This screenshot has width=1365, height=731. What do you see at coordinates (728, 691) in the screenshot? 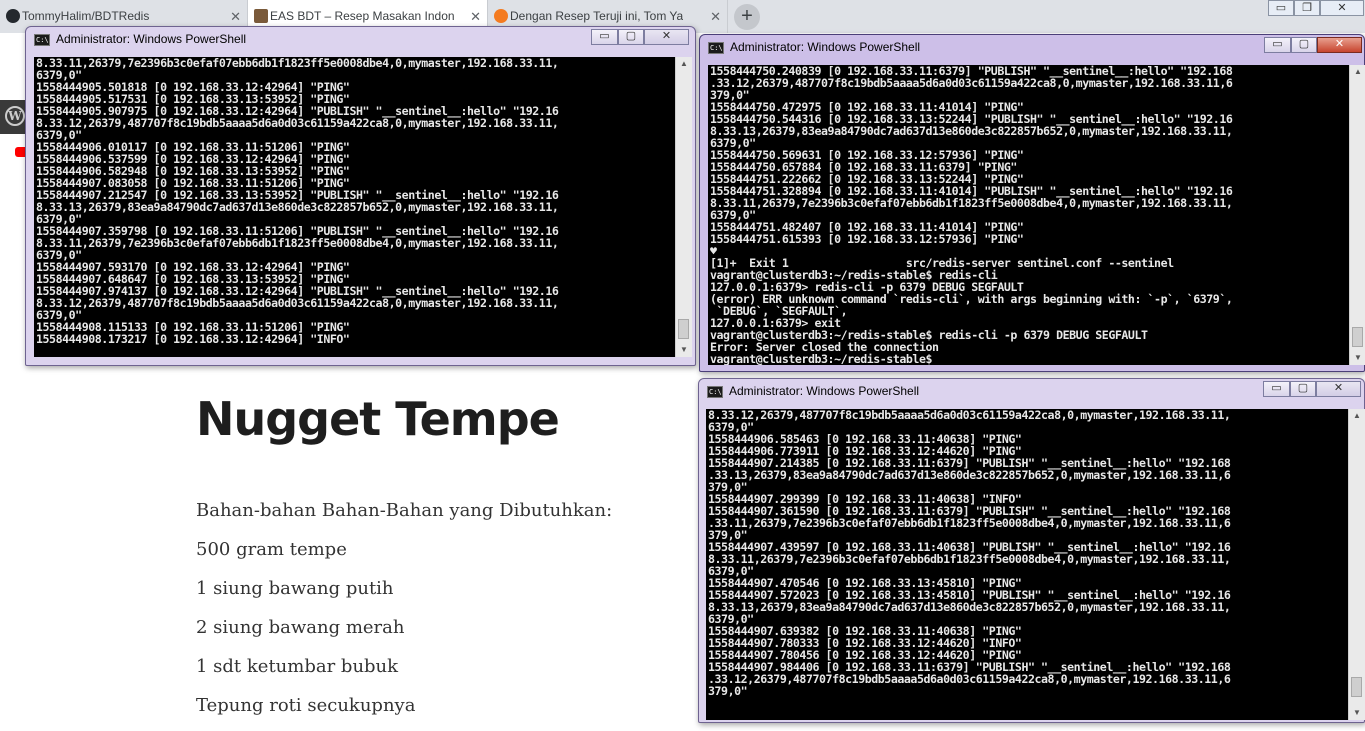
I see `console-line: 379,0"` at bounding box center [728, 691].